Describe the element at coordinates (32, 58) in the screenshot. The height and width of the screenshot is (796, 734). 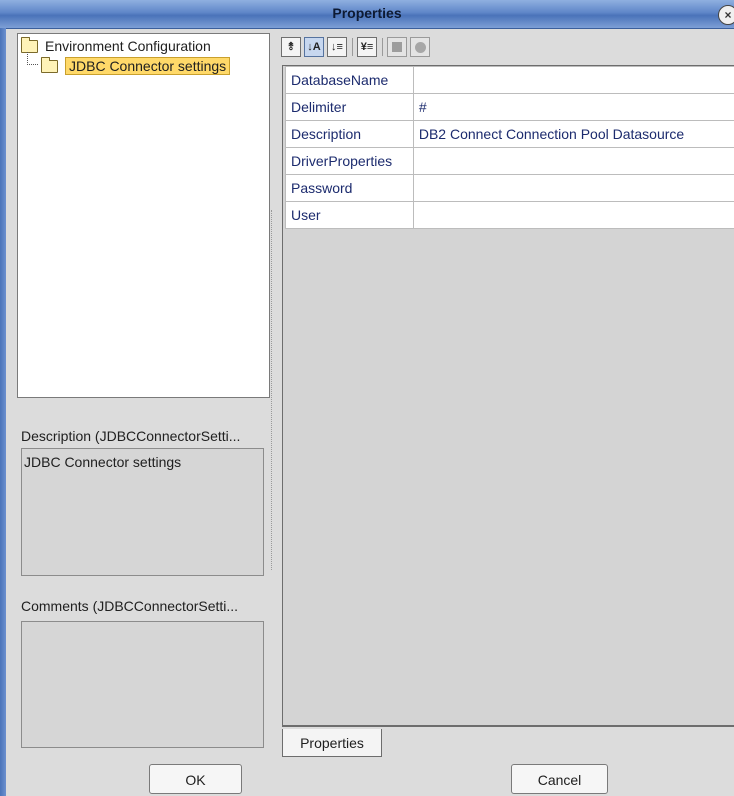
I see `tree-connector-line` at that location.